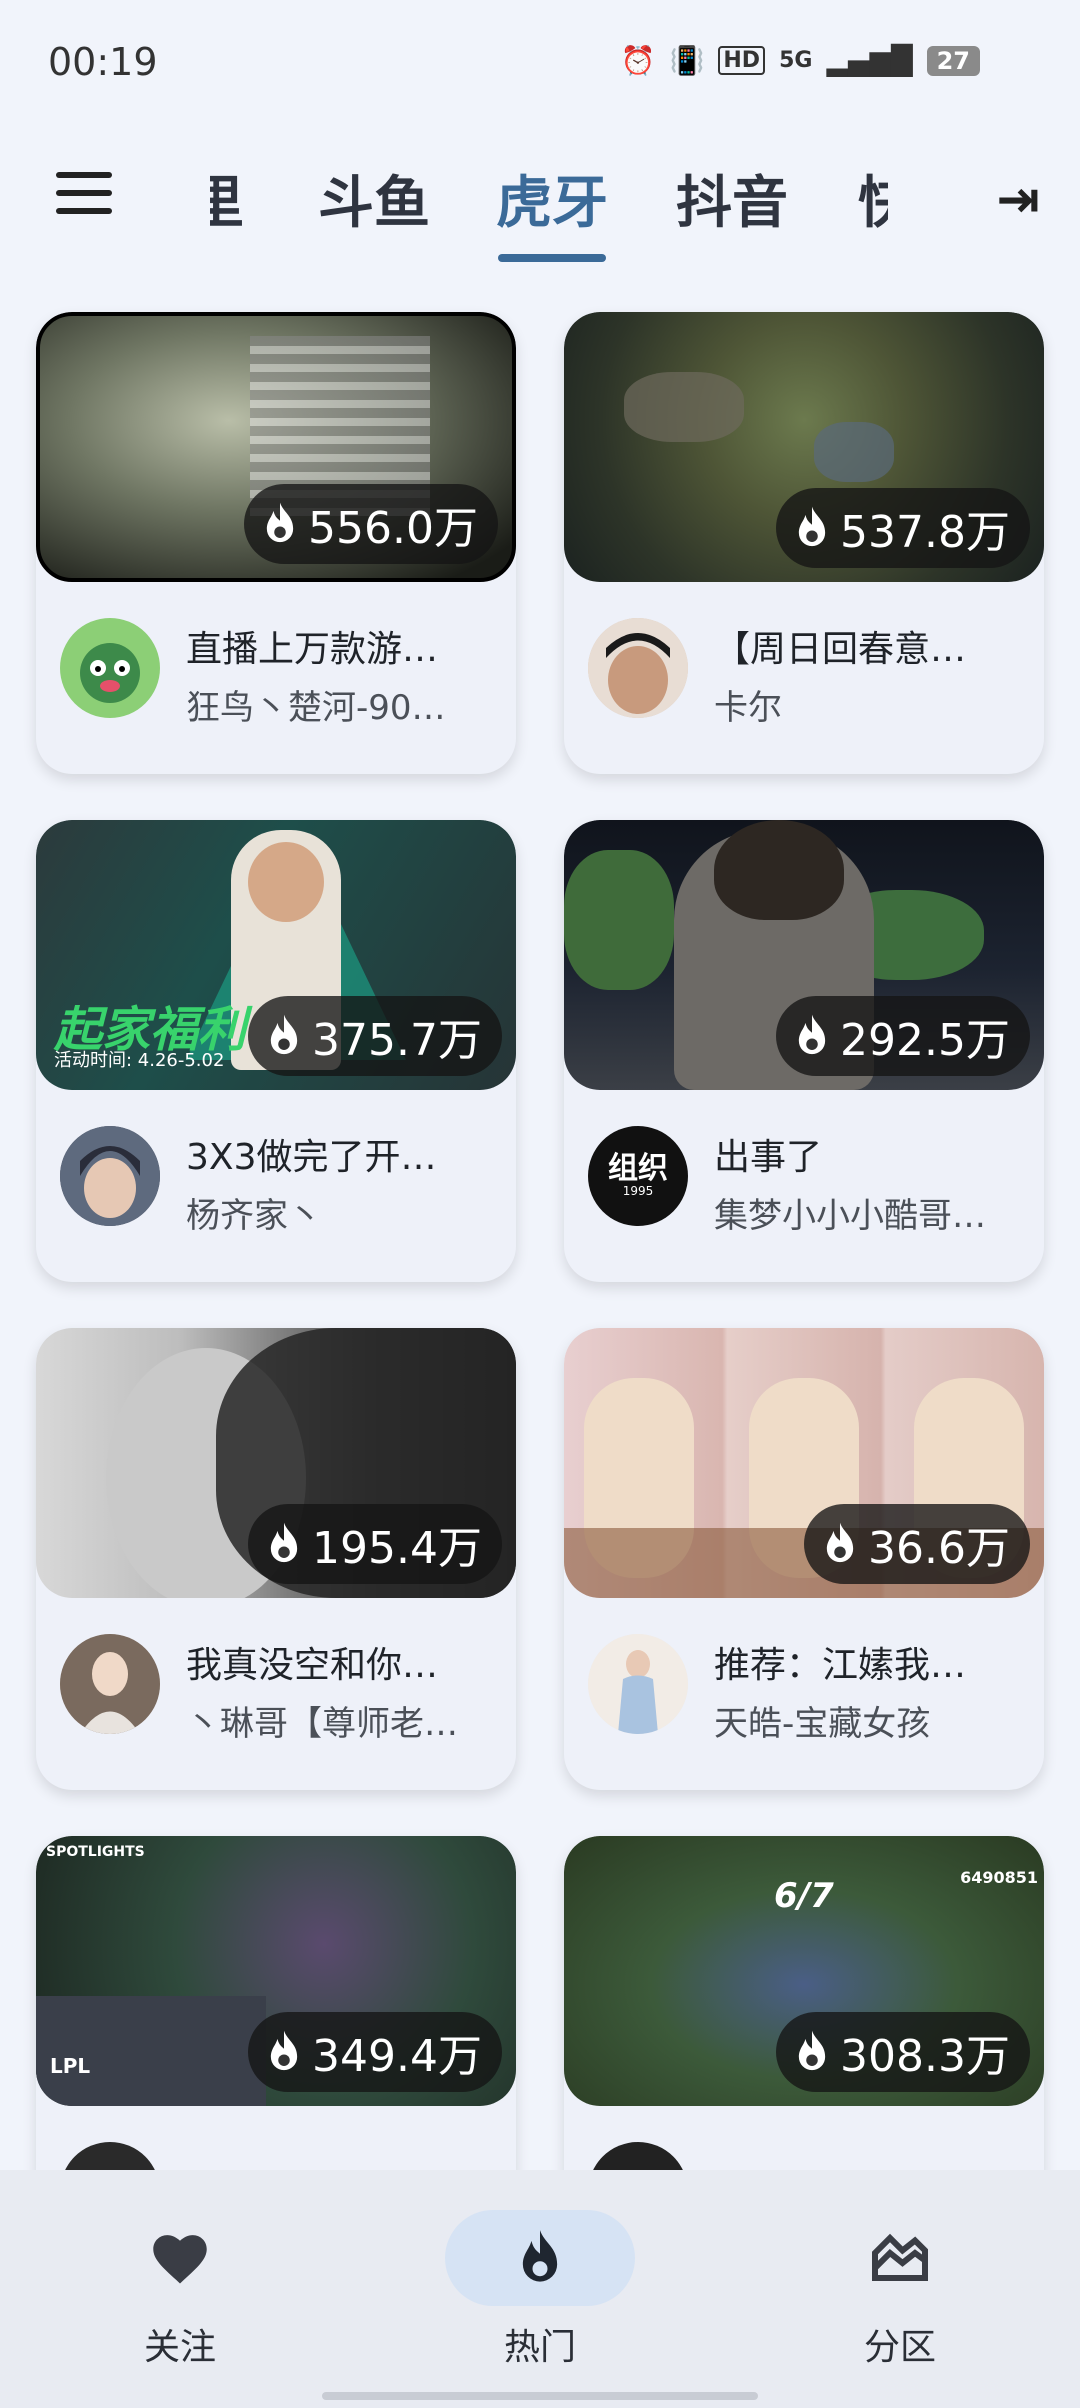  Describe the element at coordinates (103, 62) in the screenshot. I see `status-time: 00:19` at that location.